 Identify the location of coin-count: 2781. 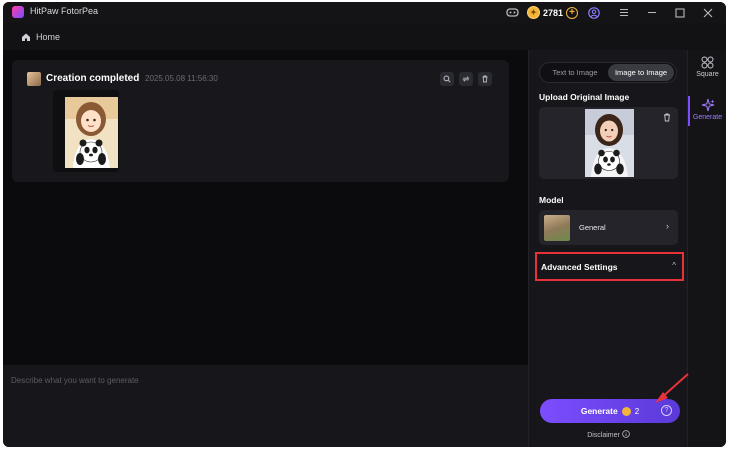
(553, 12).